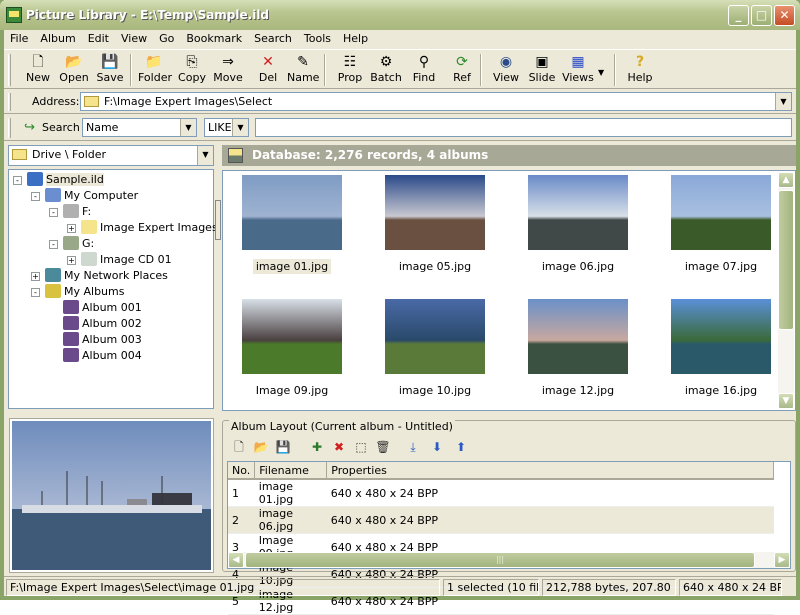 The height and width of the screenshot is (615, 800). What do you see at coordinates (61, 127) in the screenshot?
I see `search-button: Search` at bounding box center [61, 127].